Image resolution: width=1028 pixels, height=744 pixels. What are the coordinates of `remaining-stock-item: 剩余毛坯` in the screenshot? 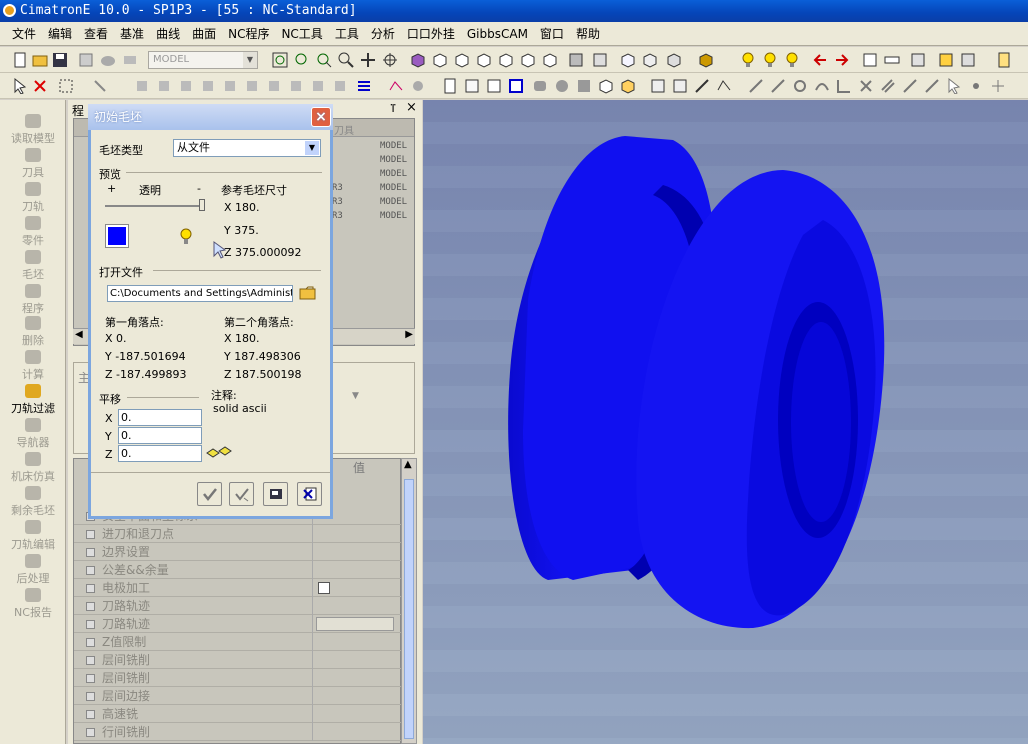 It's located at (33, 502).